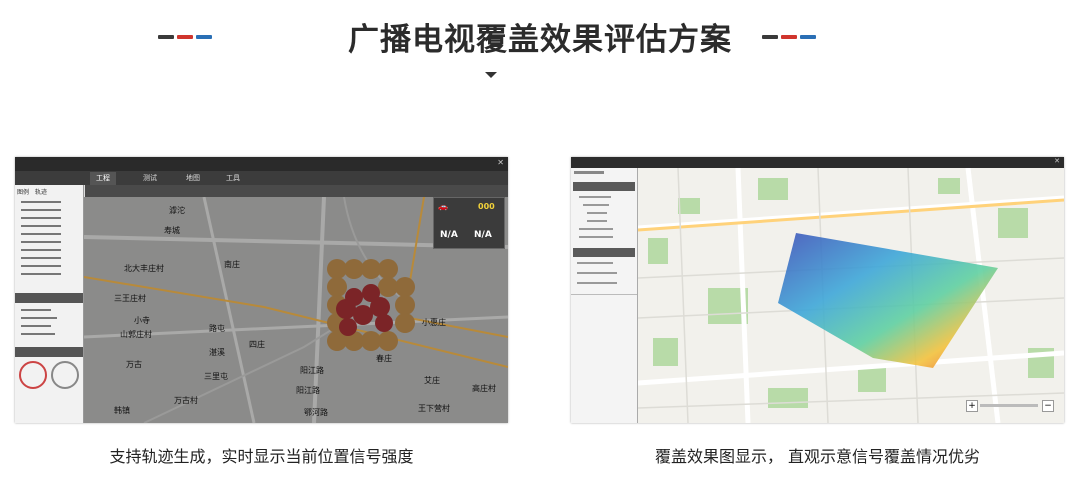 The height and width of the screenshot is (487, 1080). What do you see at coordinates (449, 235) in the screenshot?
I see `status-value-1: N/A` at bounding box center [449, 235].